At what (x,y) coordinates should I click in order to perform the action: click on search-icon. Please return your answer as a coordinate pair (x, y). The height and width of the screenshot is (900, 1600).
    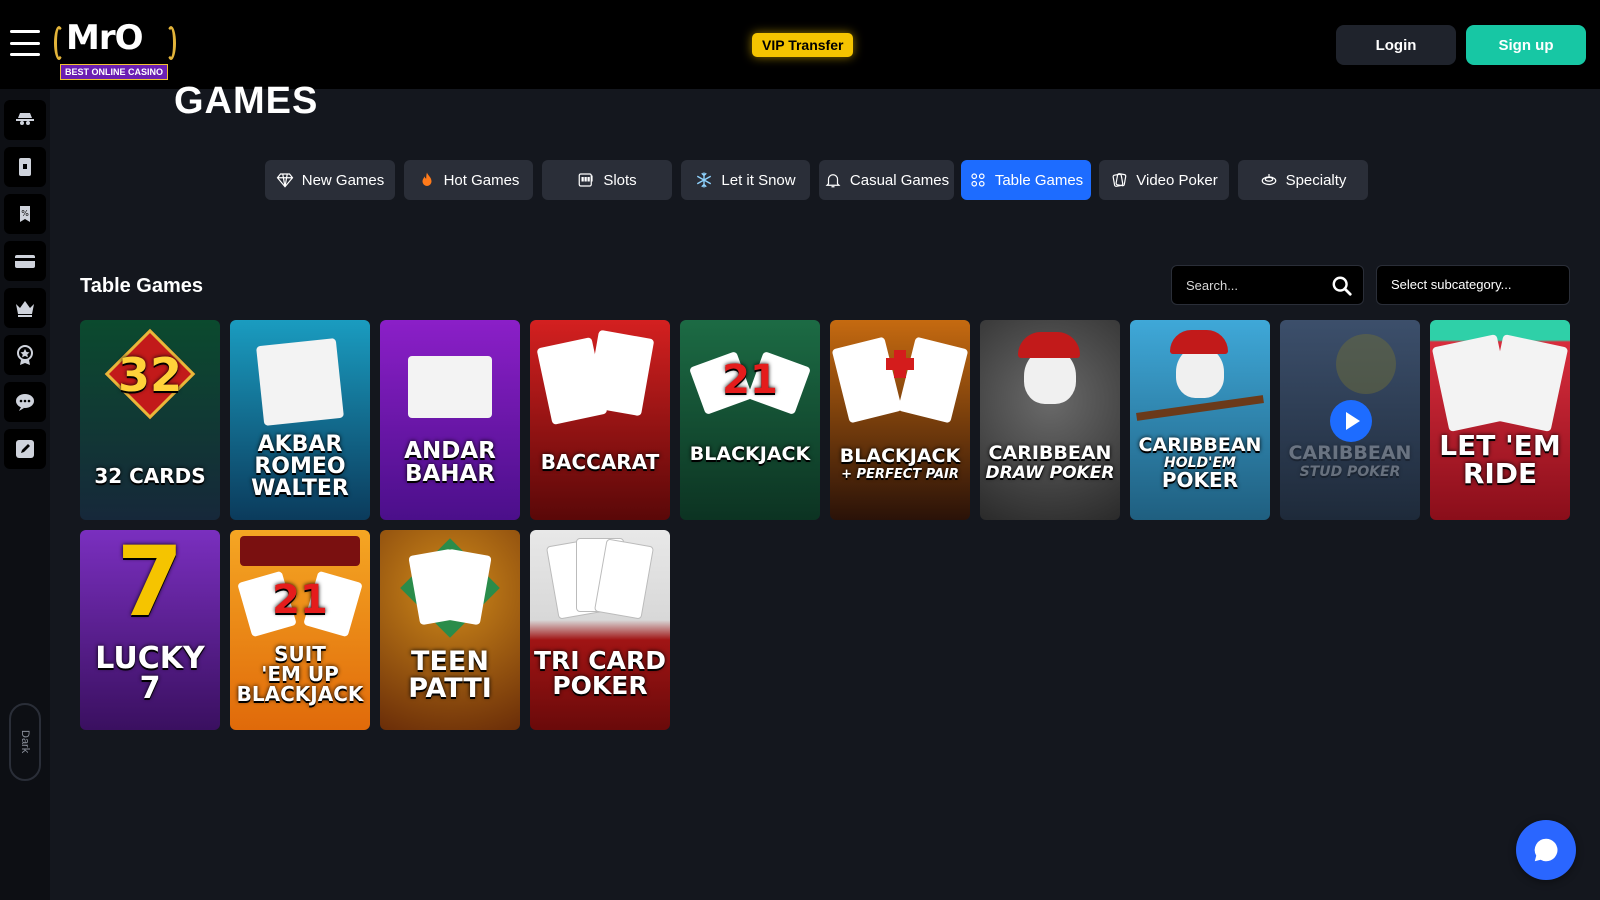
    Looking at the image, I should click on (1342, 286).